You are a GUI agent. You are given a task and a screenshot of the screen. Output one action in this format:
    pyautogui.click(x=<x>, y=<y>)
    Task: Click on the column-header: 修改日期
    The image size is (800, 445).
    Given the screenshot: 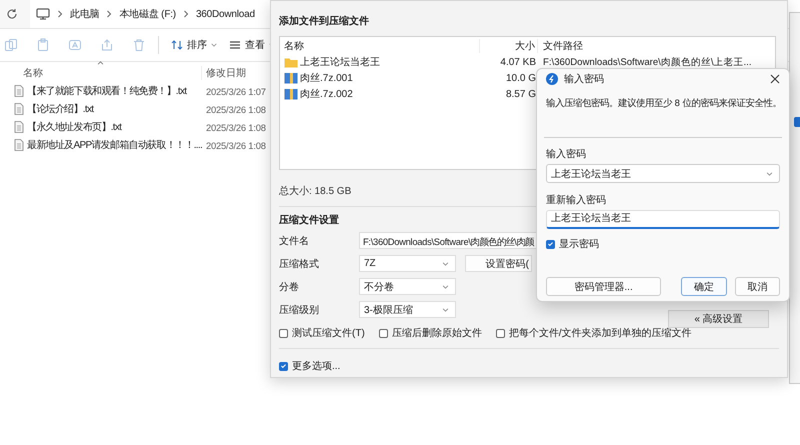 What is the action you would take?
    pyautogui.click(x=223, y=73)
    